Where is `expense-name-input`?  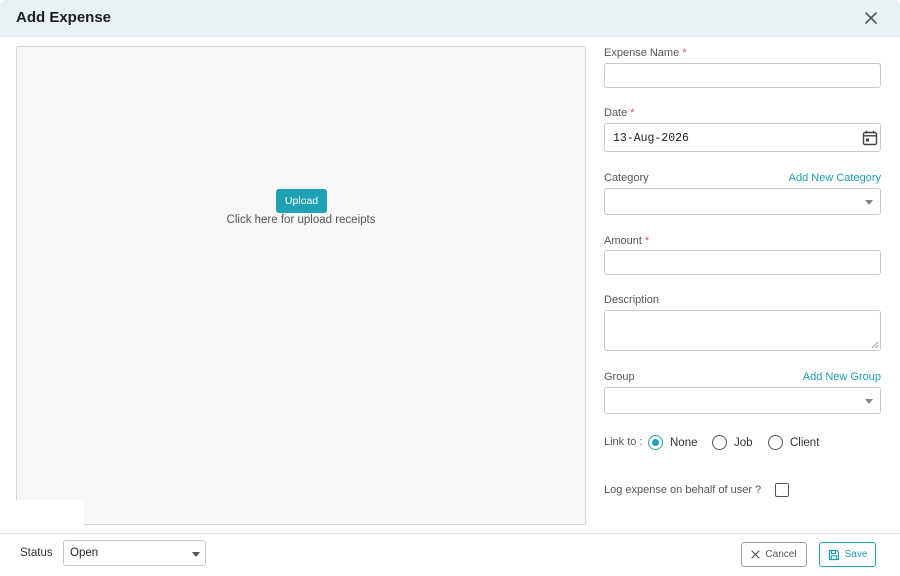 expense-name-input is located at coordinates (742, 75).